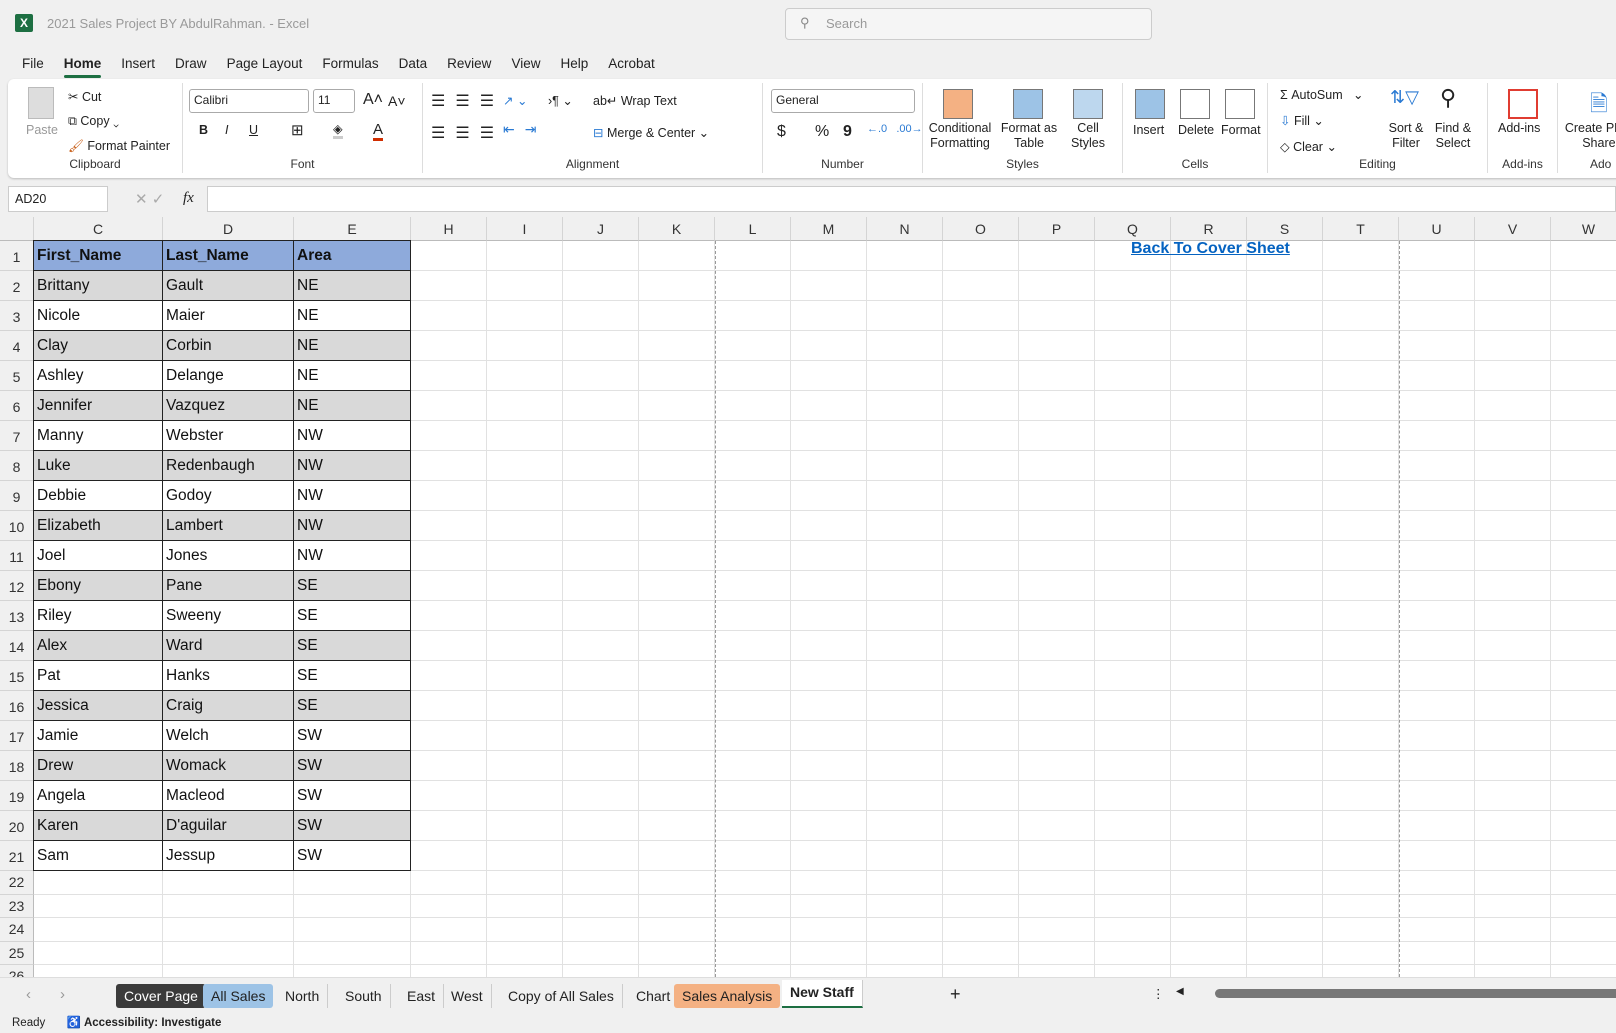 Image resolution: width=1616 pixels, height=1033 pixels. What do you see at coordinates (265, 63) in the screenshot?
I see `menu-page-layout: Page Layout` at bounding box center [265, 63].